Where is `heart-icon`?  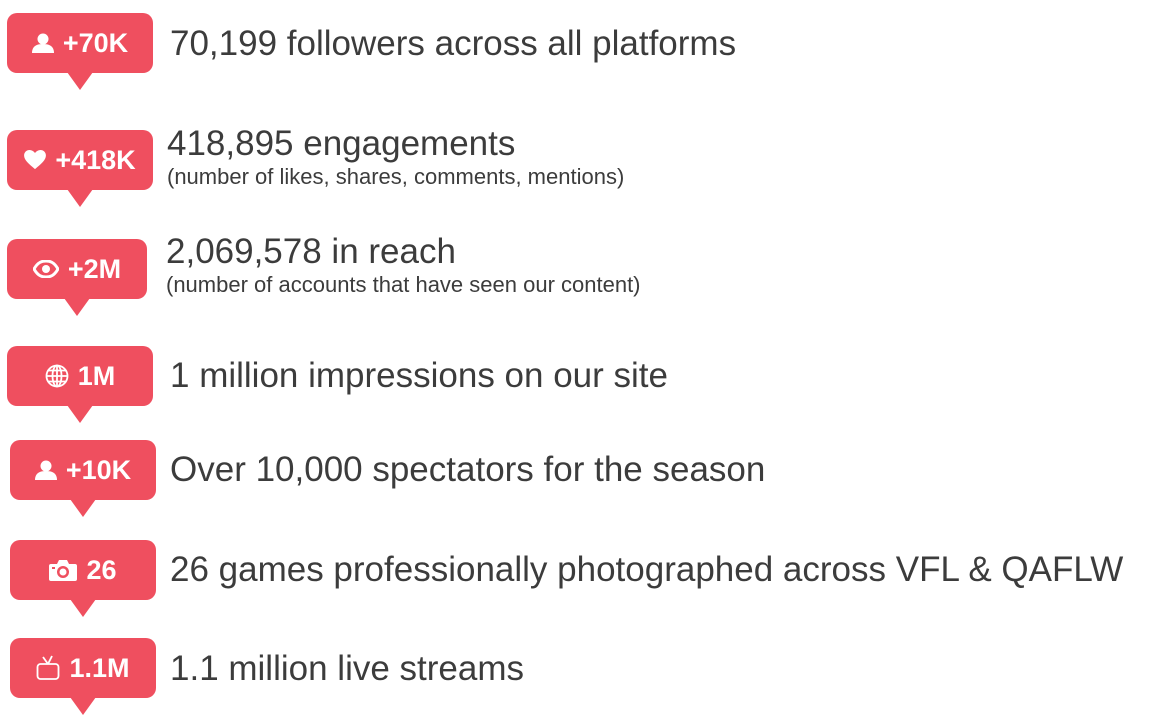 heart-icon is located at coordinates (35, 160).